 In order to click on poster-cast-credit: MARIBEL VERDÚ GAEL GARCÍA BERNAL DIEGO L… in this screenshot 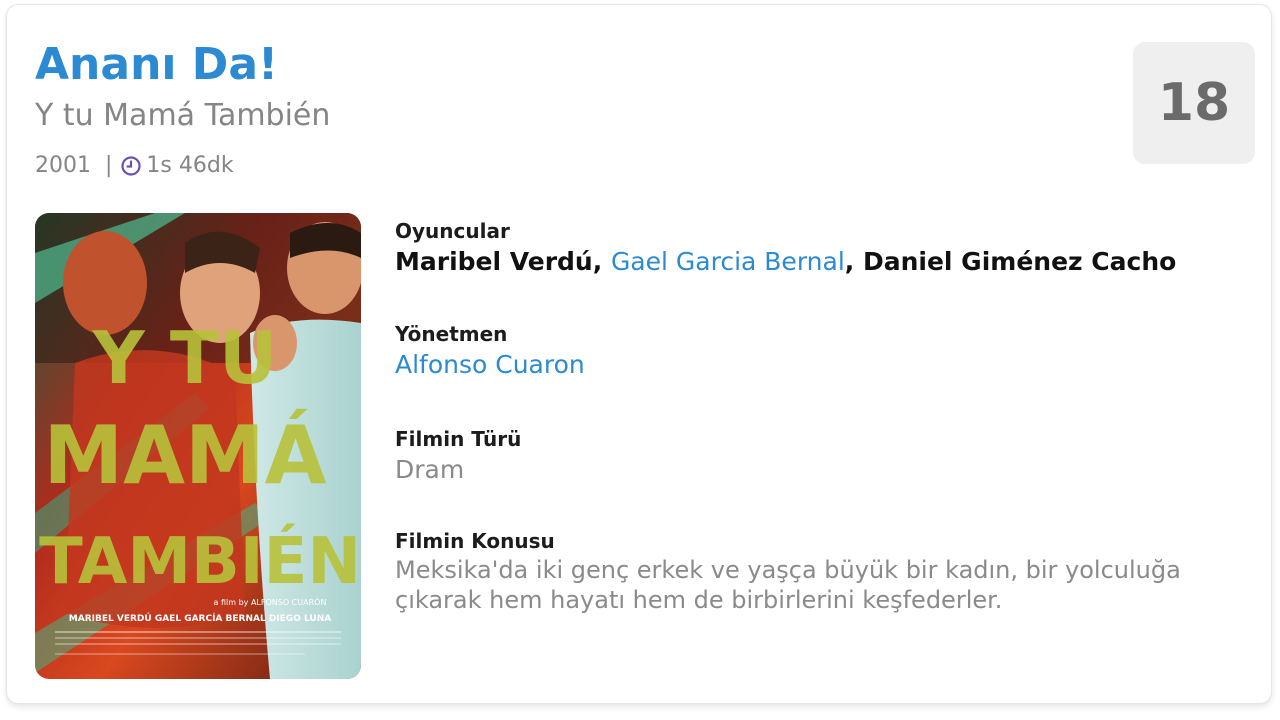, I will do `click(200, 618)`.